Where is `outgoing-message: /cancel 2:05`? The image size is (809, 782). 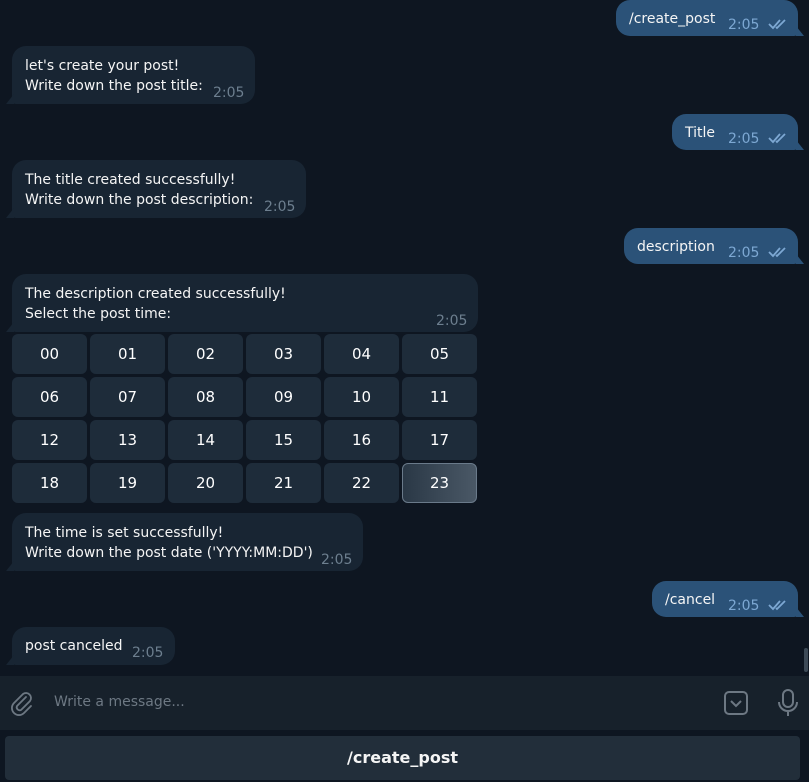 outgoing-message: /cancel 2:05 is located at coordinates (728, 599).